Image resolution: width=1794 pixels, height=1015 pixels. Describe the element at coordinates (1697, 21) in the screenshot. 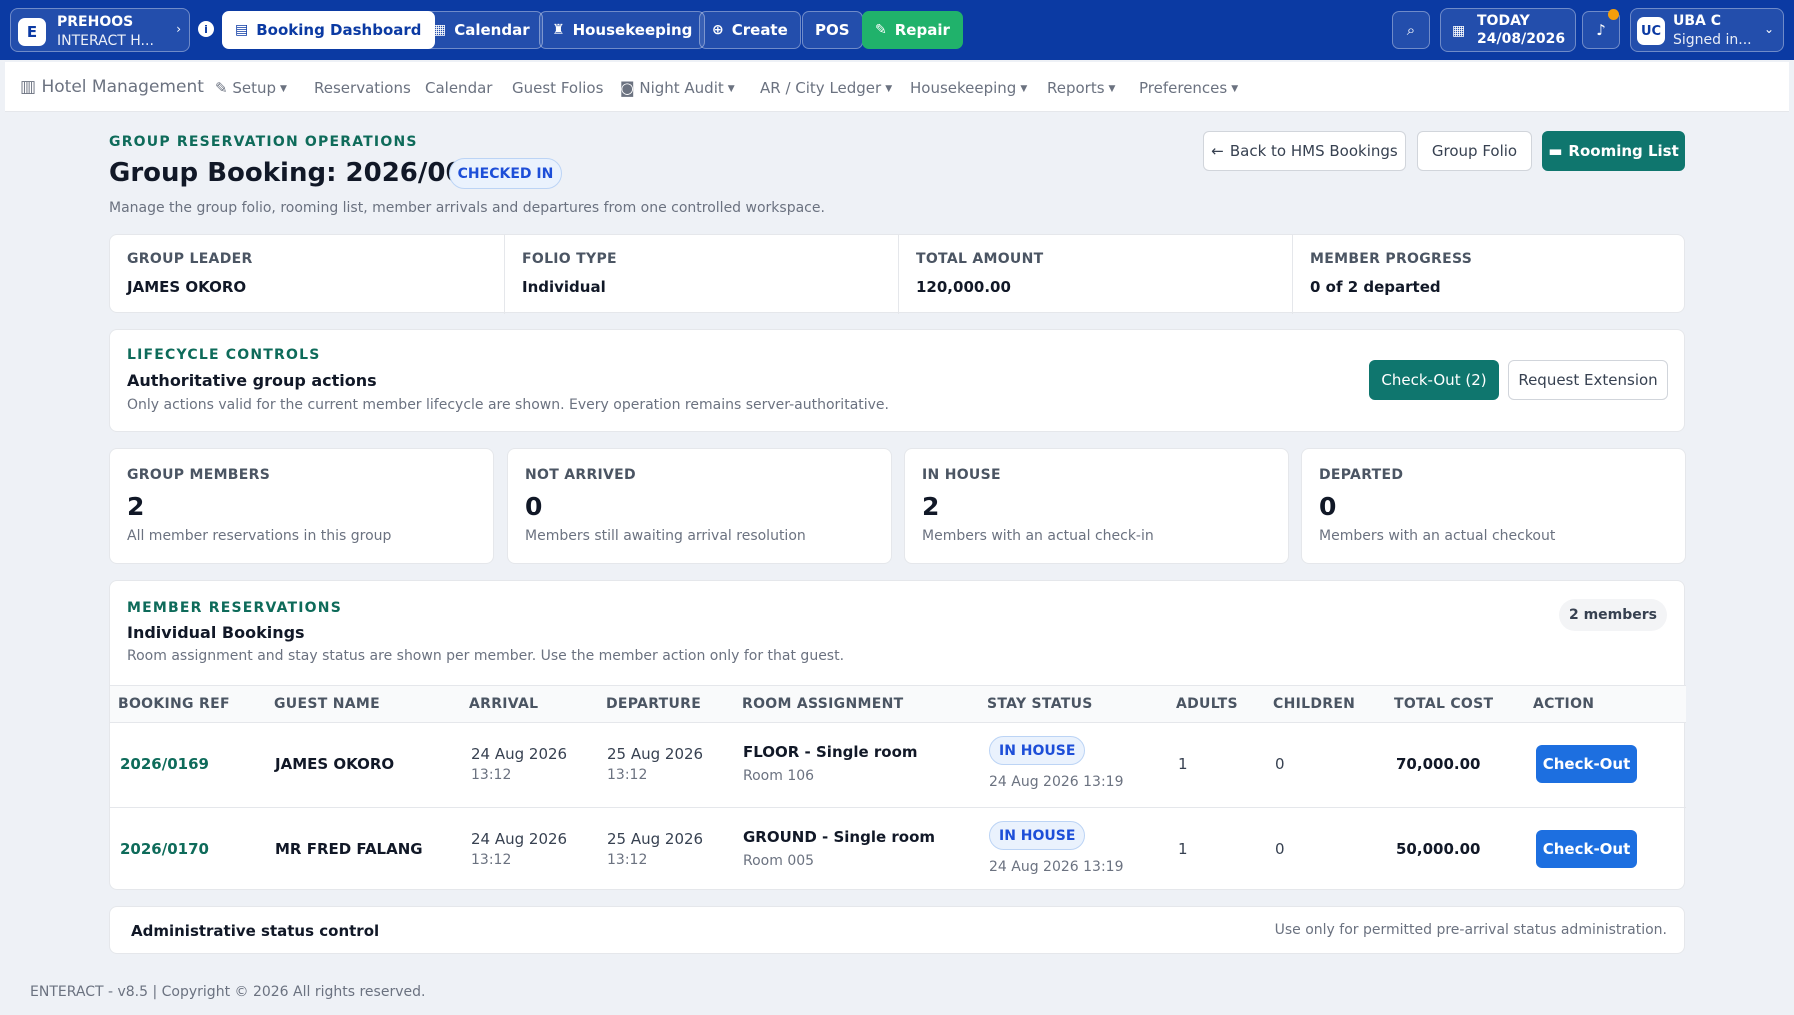

I see `user-name: UBA C` at that location.